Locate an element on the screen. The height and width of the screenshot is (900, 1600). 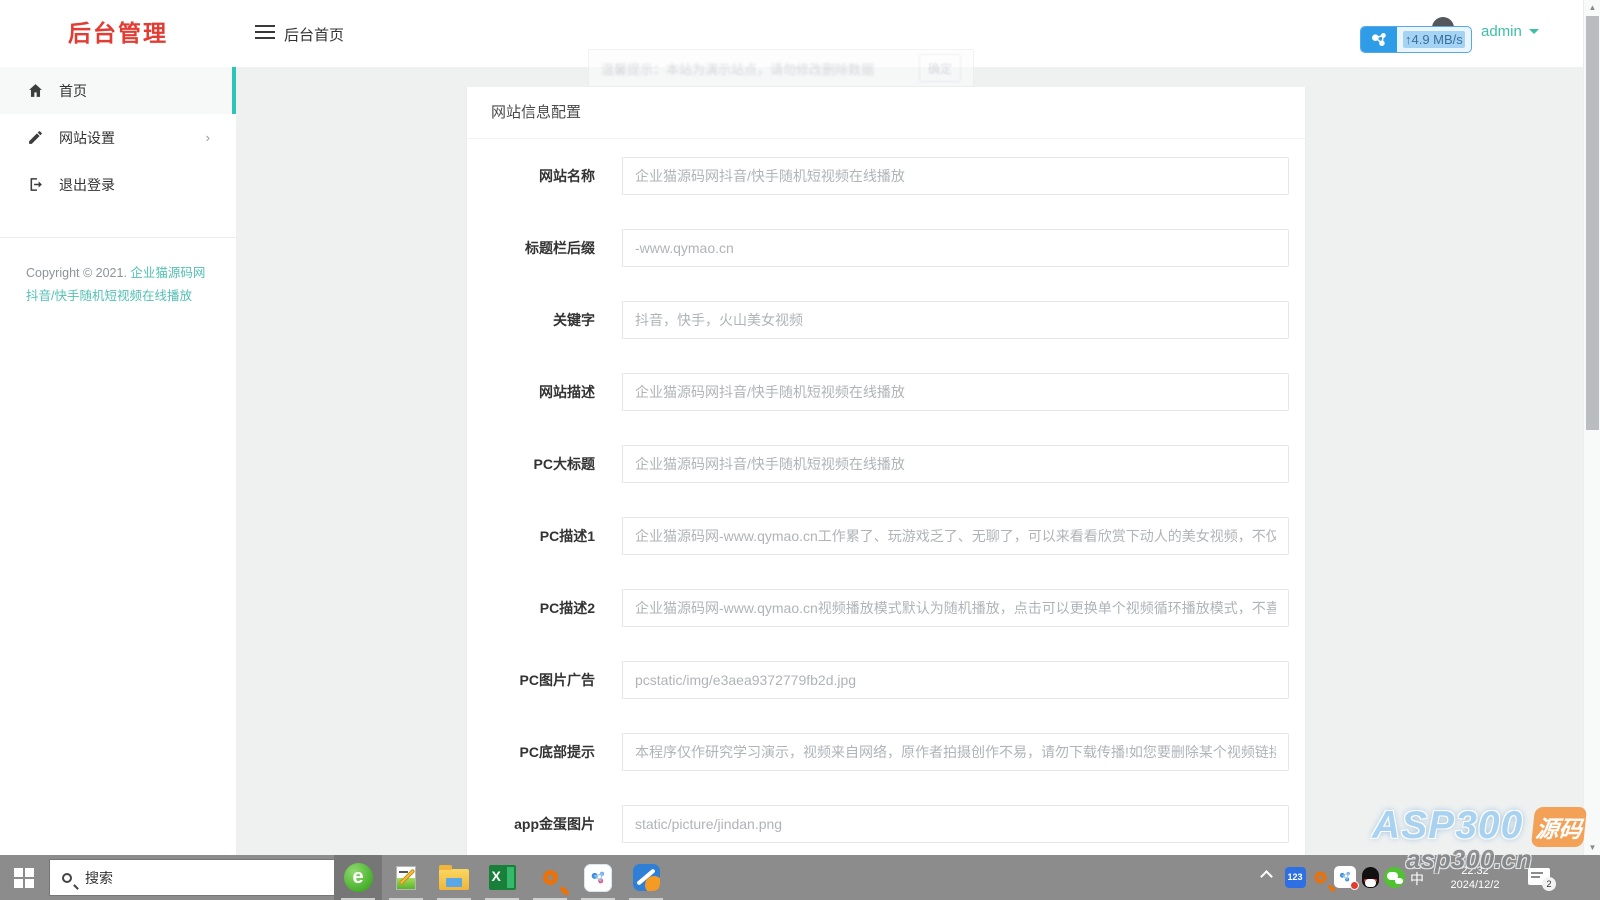
taskbar-search-input is located at coordinates (193, 877).